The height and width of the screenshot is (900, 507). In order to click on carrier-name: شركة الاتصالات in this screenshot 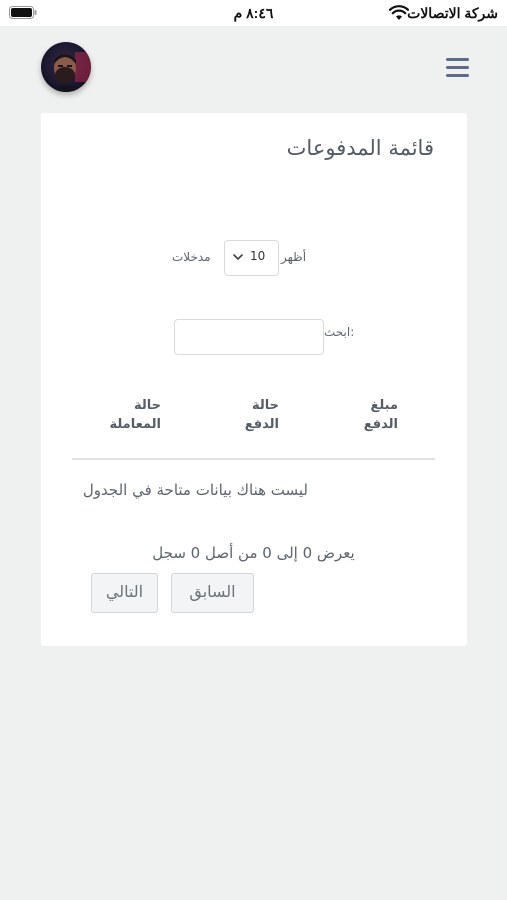, I will do `click(452, 13)`.